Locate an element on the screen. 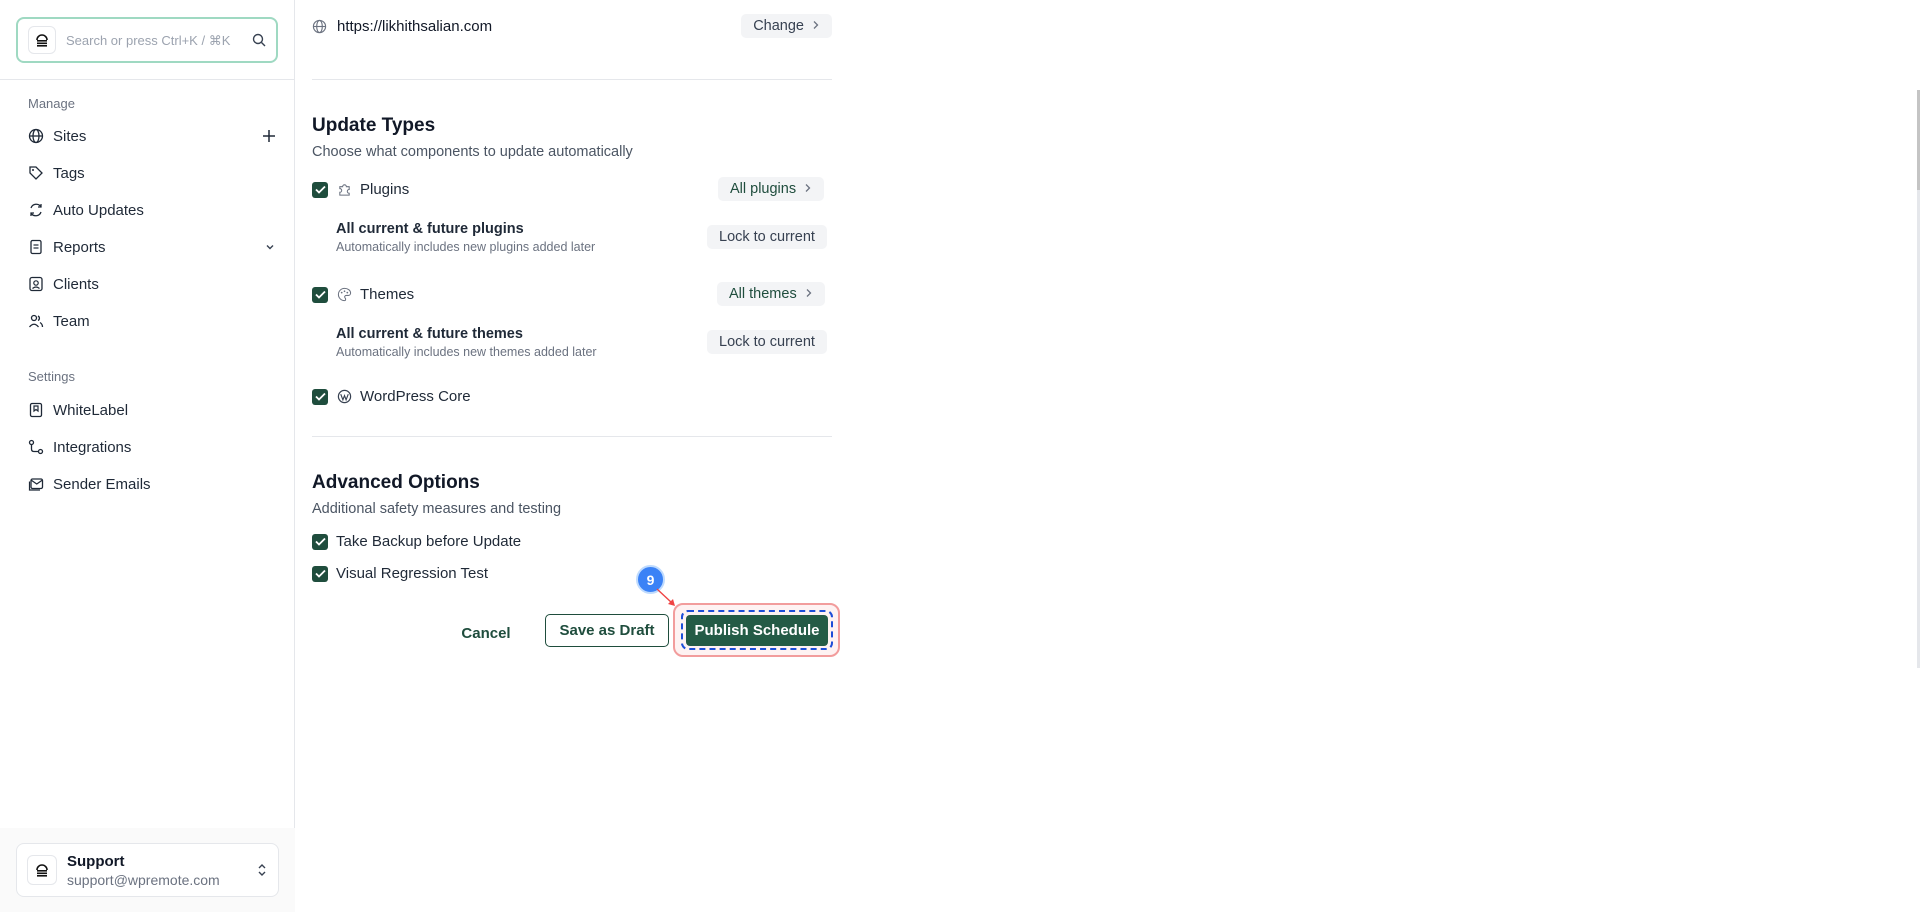 Image resolution: width=1920 pixels, height=912 pixels. step-arrow-icon is located at coordinates (665, 597).